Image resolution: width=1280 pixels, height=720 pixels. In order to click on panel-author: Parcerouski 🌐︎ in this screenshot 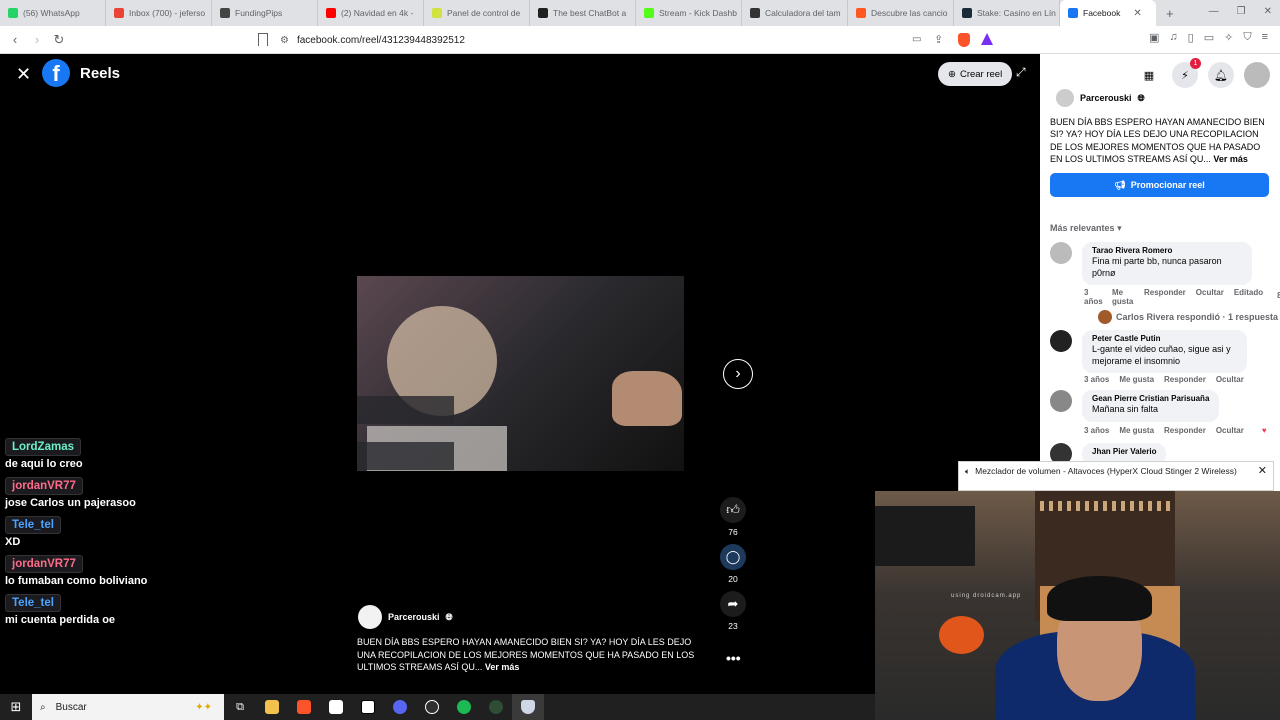, I will do `click(1100, 98)`.